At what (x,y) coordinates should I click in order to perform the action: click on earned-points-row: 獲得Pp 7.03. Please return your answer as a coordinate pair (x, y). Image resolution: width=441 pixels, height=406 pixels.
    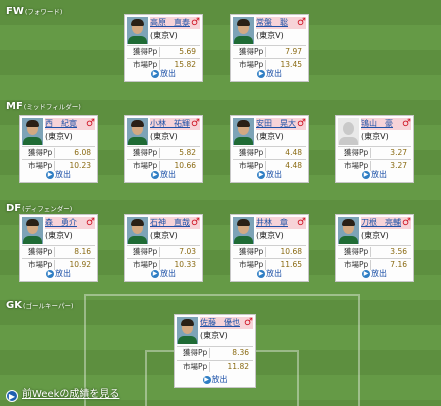
    Looking at the image, I should click on (163, 251).